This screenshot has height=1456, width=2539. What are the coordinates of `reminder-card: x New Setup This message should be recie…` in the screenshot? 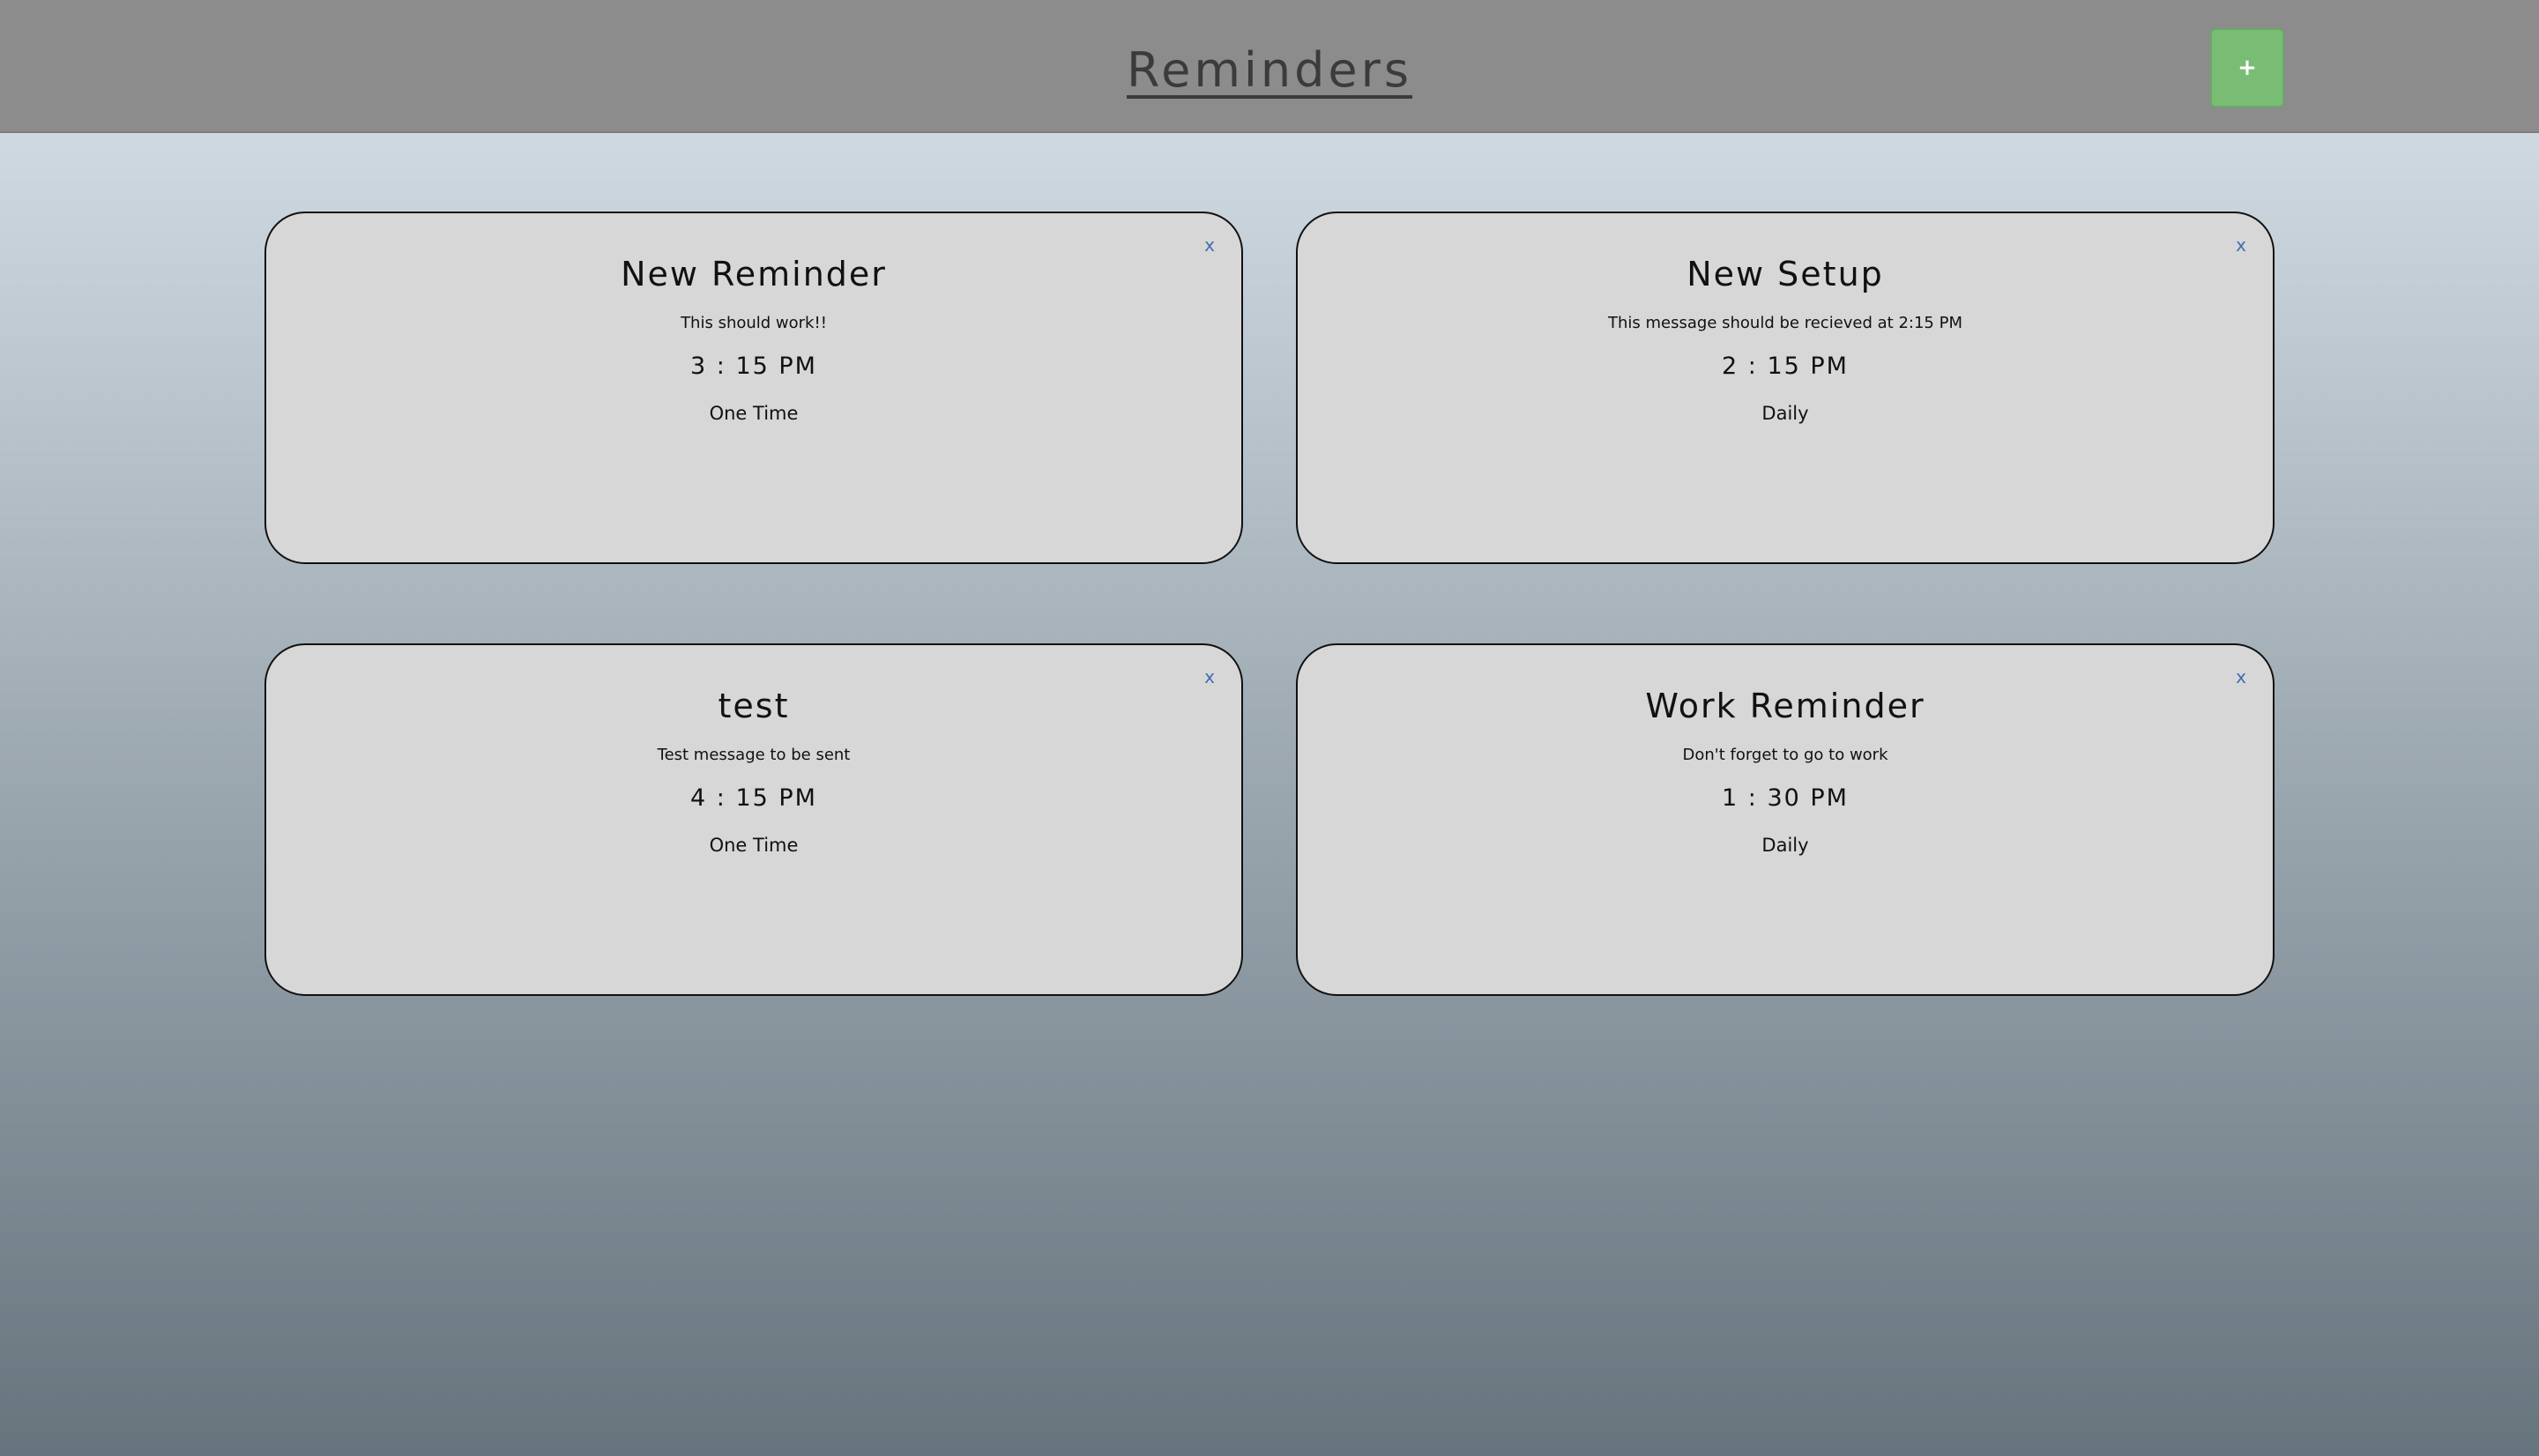 It's located at (1785, 388).